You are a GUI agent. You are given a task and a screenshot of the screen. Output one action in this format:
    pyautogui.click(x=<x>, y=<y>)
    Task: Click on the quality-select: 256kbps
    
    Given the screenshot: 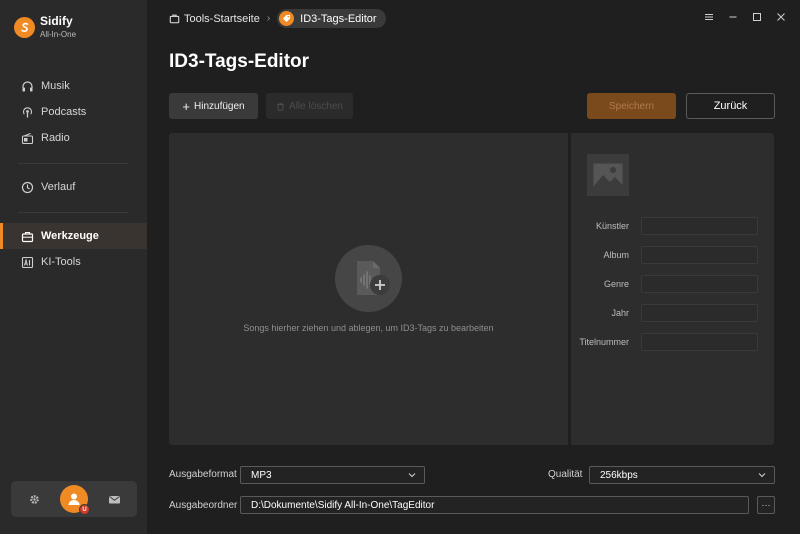 What is the action you would take?
    pyautogui.click(x=682, y=475)
    